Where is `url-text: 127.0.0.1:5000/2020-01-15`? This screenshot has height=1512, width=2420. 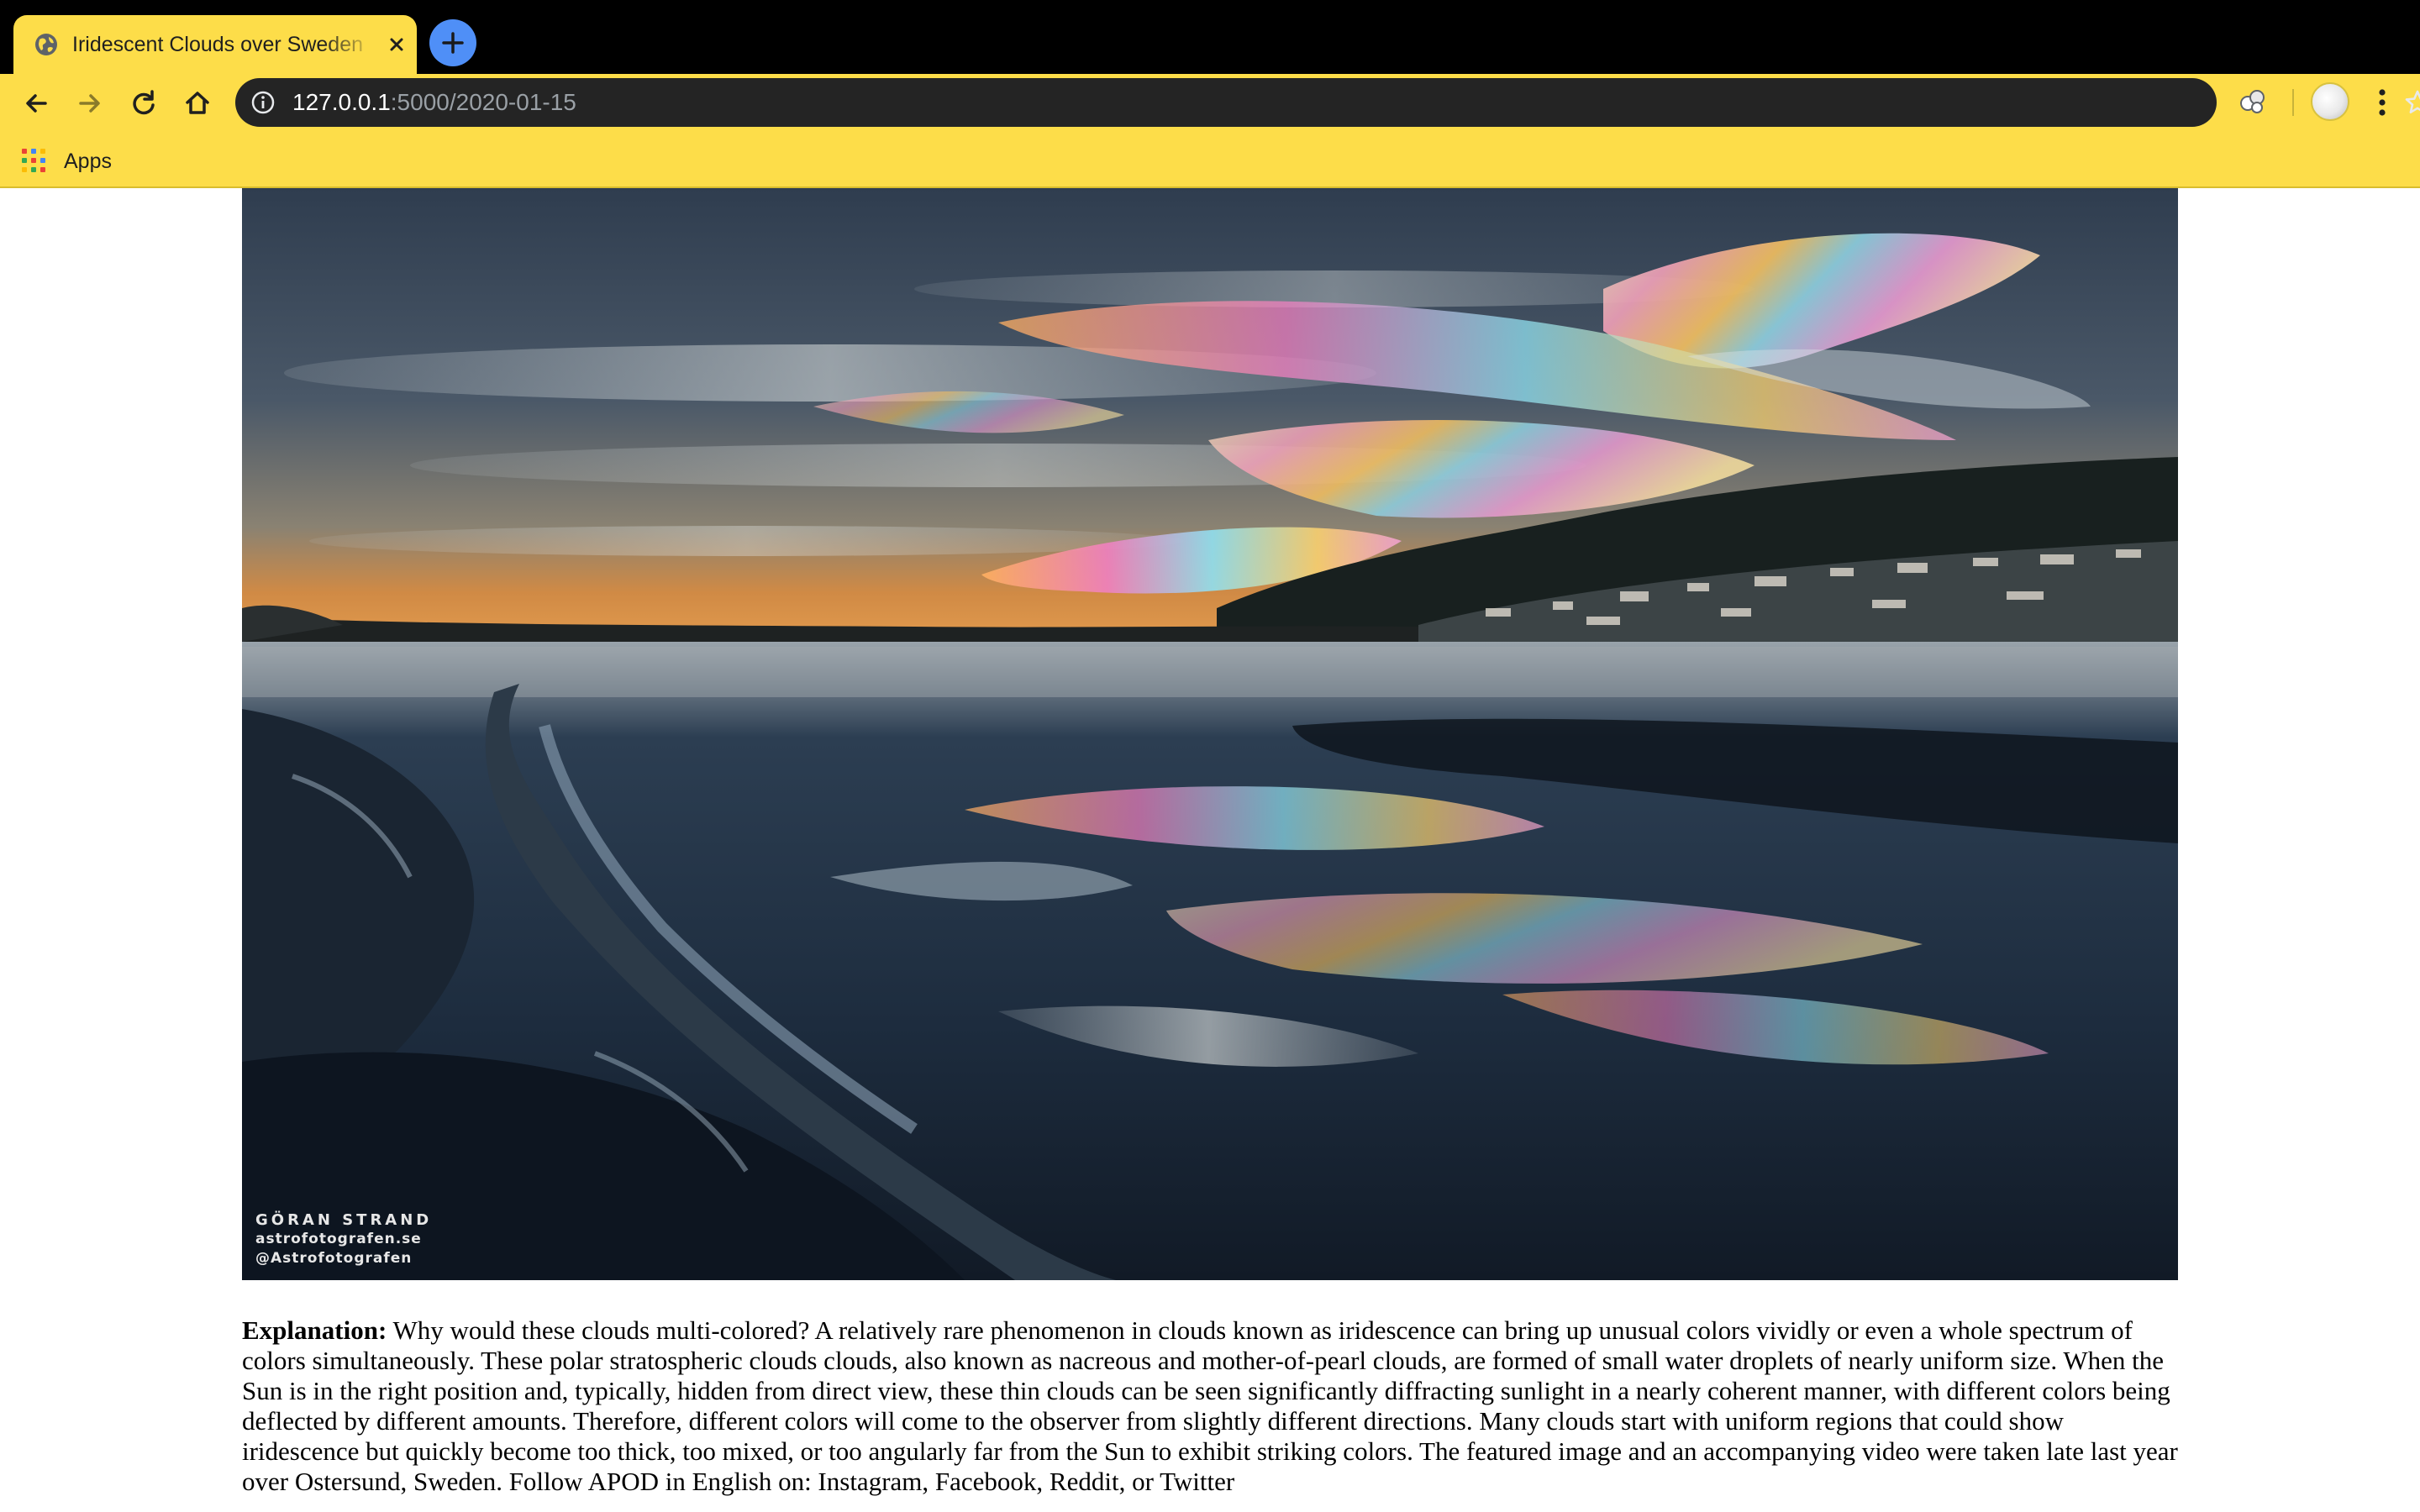 url-text: 127.0.0.1:5000/2020-01-15 is located at coordinates (434, 102).